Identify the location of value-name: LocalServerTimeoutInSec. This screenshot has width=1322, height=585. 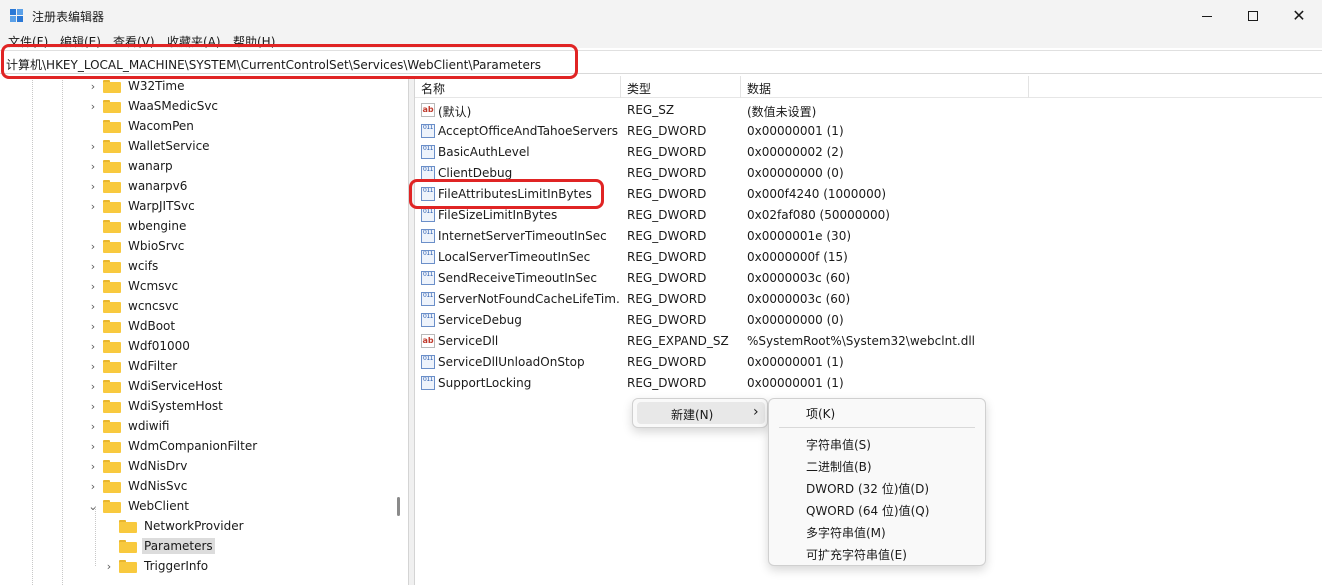
(514, 257).